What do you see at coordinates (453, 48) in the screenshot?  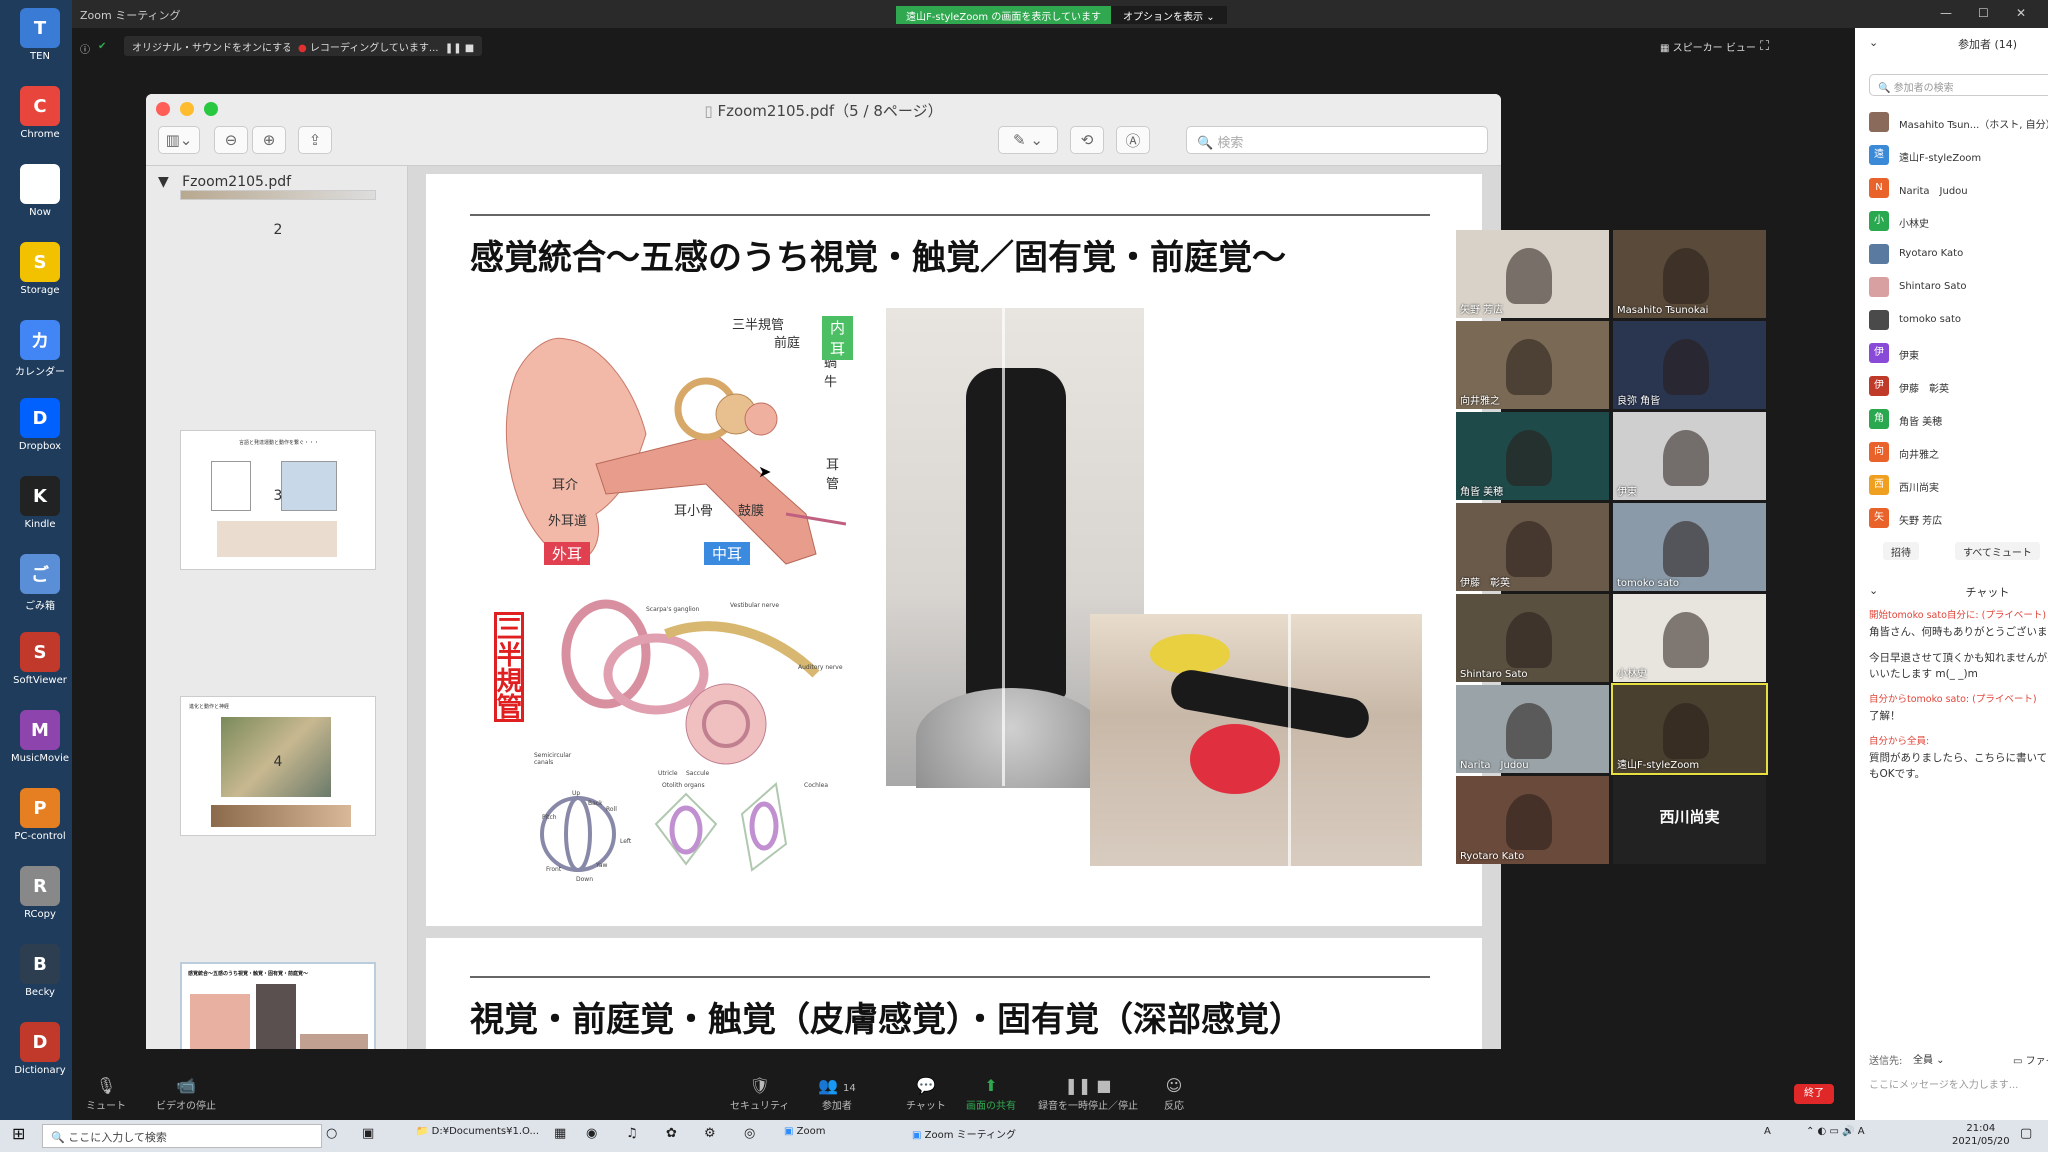 I see `pause-icon: ❚❚` at bounding box center [453, 48].